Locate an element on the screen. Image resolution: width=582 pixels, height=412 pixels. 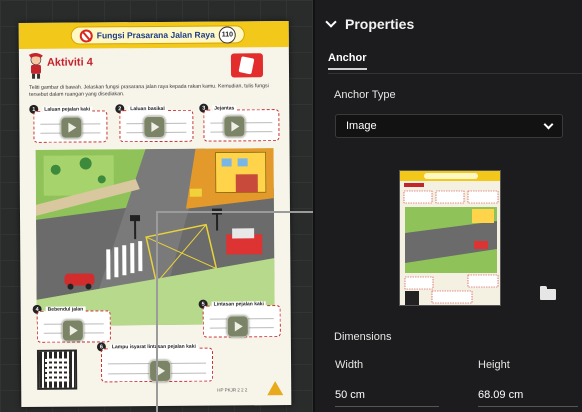
anchor-type-select: Image is located at coordinates (449, 126).